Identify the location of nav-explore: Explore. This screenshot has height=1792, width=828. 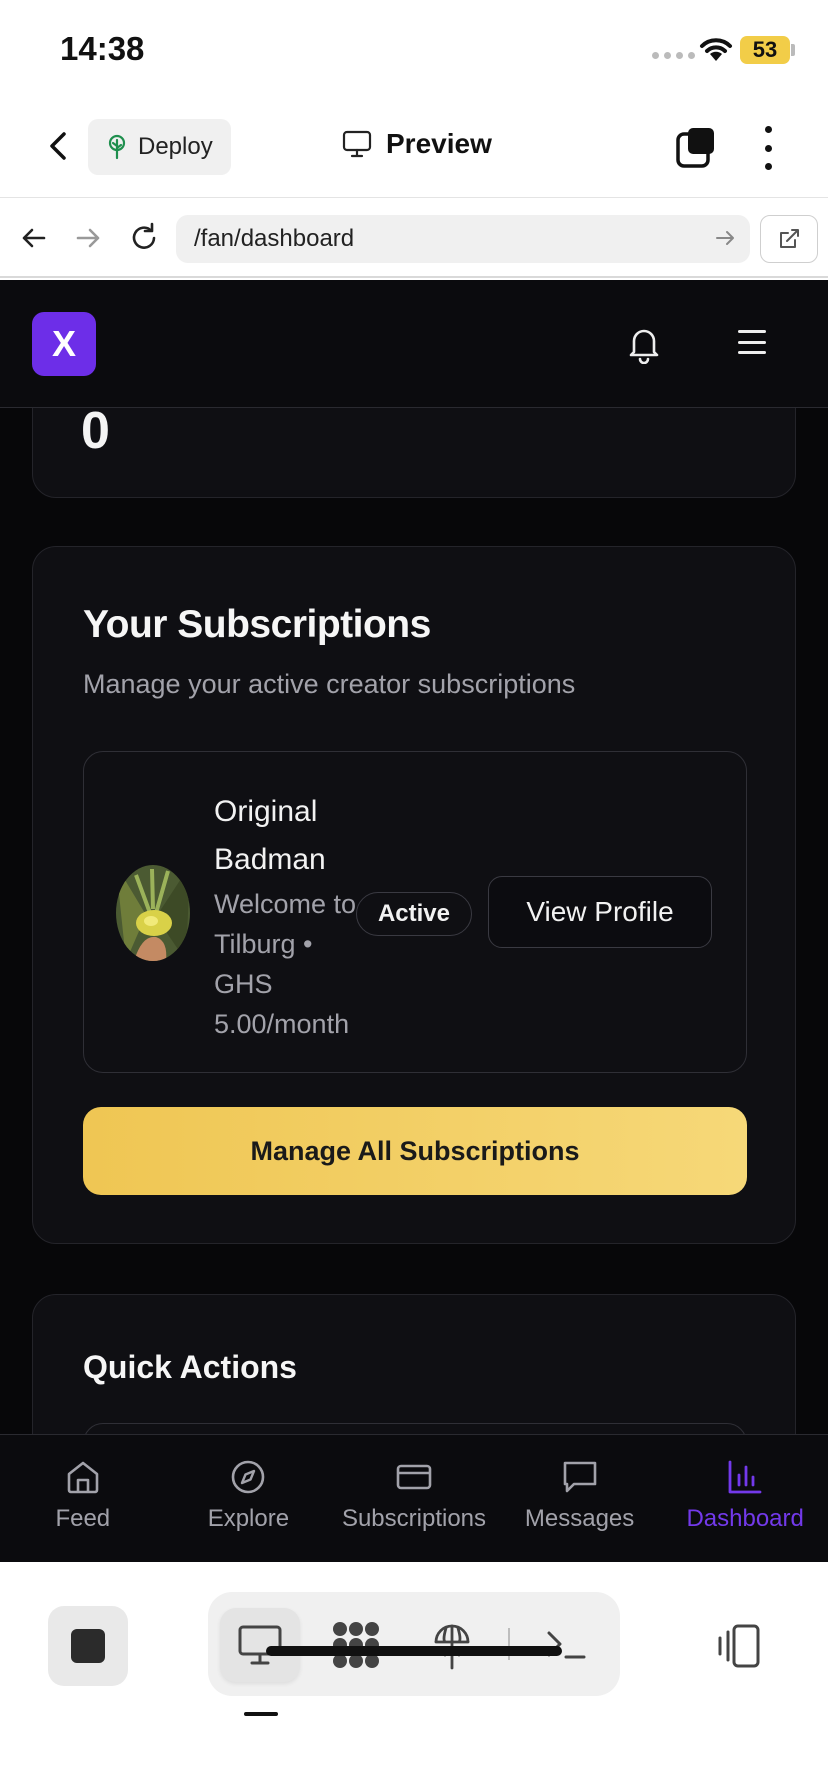
(249, 1498).